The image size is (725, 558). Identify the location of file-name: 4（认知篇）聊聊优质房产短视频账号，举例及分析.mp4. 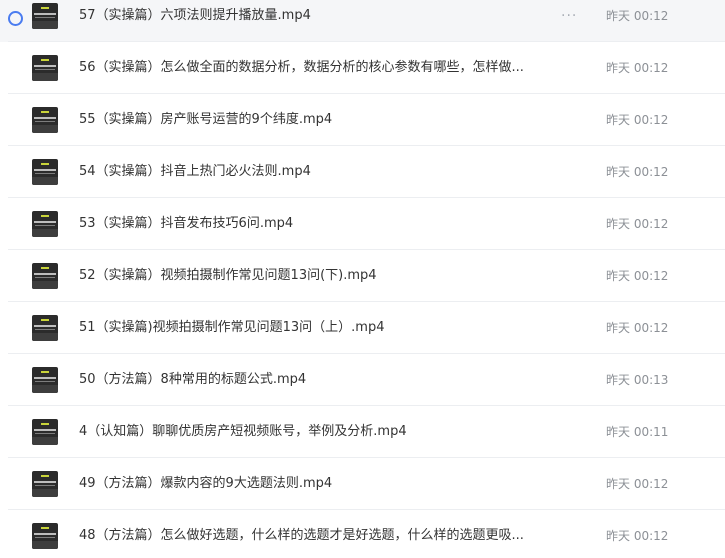
(324, 432).